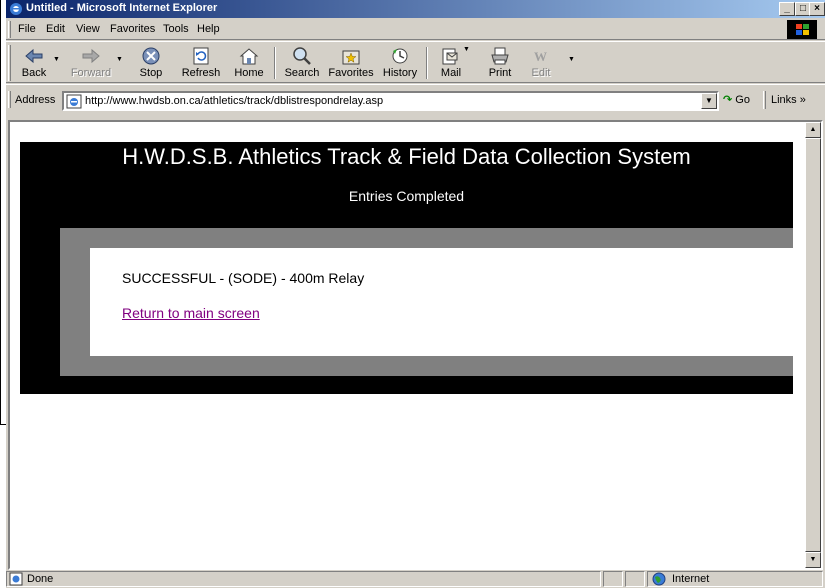  What do you see at coordinates (691, 579) in the screenshot?
I see `zone-text: Internet` at bounding box center [691, 579].